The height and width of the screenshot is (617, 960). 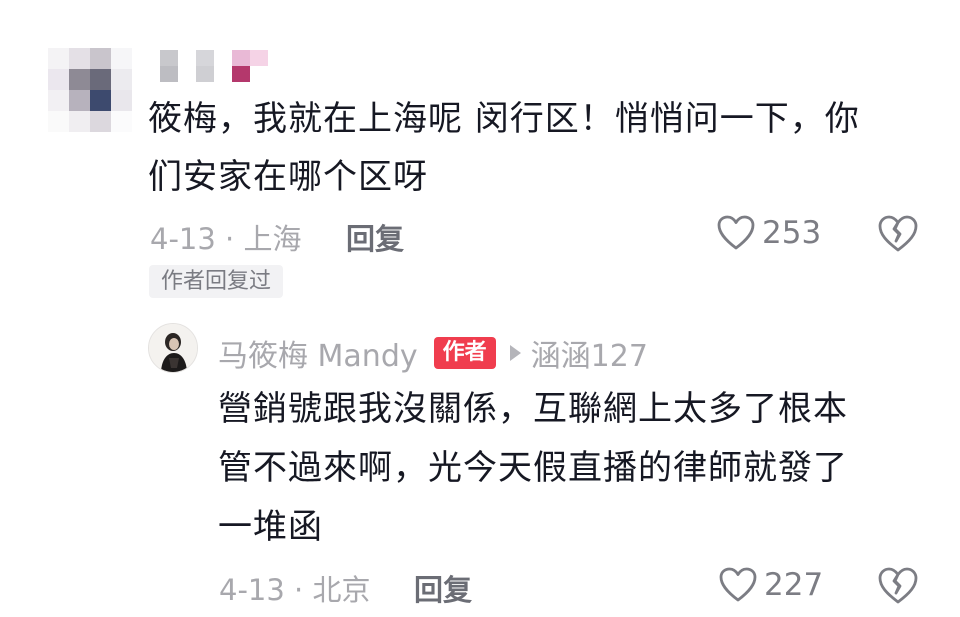 What do you see at coordinates (226, 239) in the screenshot?
I see `comment-date-location: 4-13 · 上海` at bounding box center [226, 239].